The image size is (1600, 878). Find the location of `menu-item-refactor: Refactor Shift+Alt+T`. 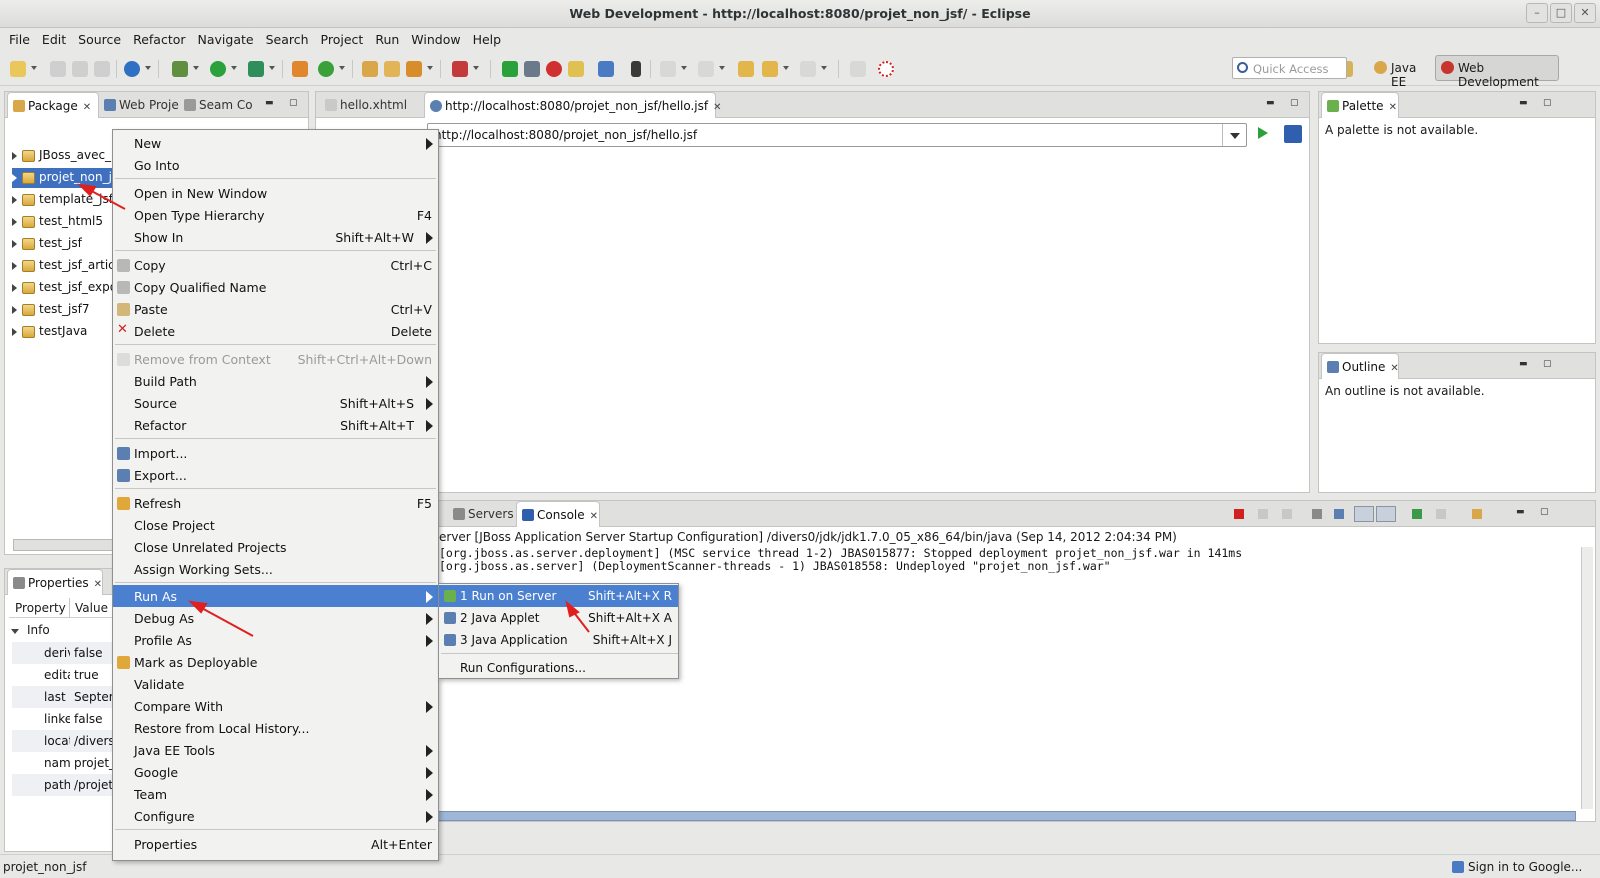

menu-item-refactor: Refactor Shift+Alt+T is located at coordinates (275, 425).